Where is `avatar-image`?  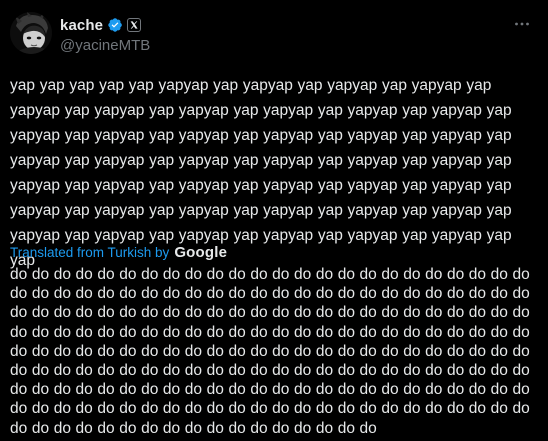
avatar-image is located at coordinates (31, 33).